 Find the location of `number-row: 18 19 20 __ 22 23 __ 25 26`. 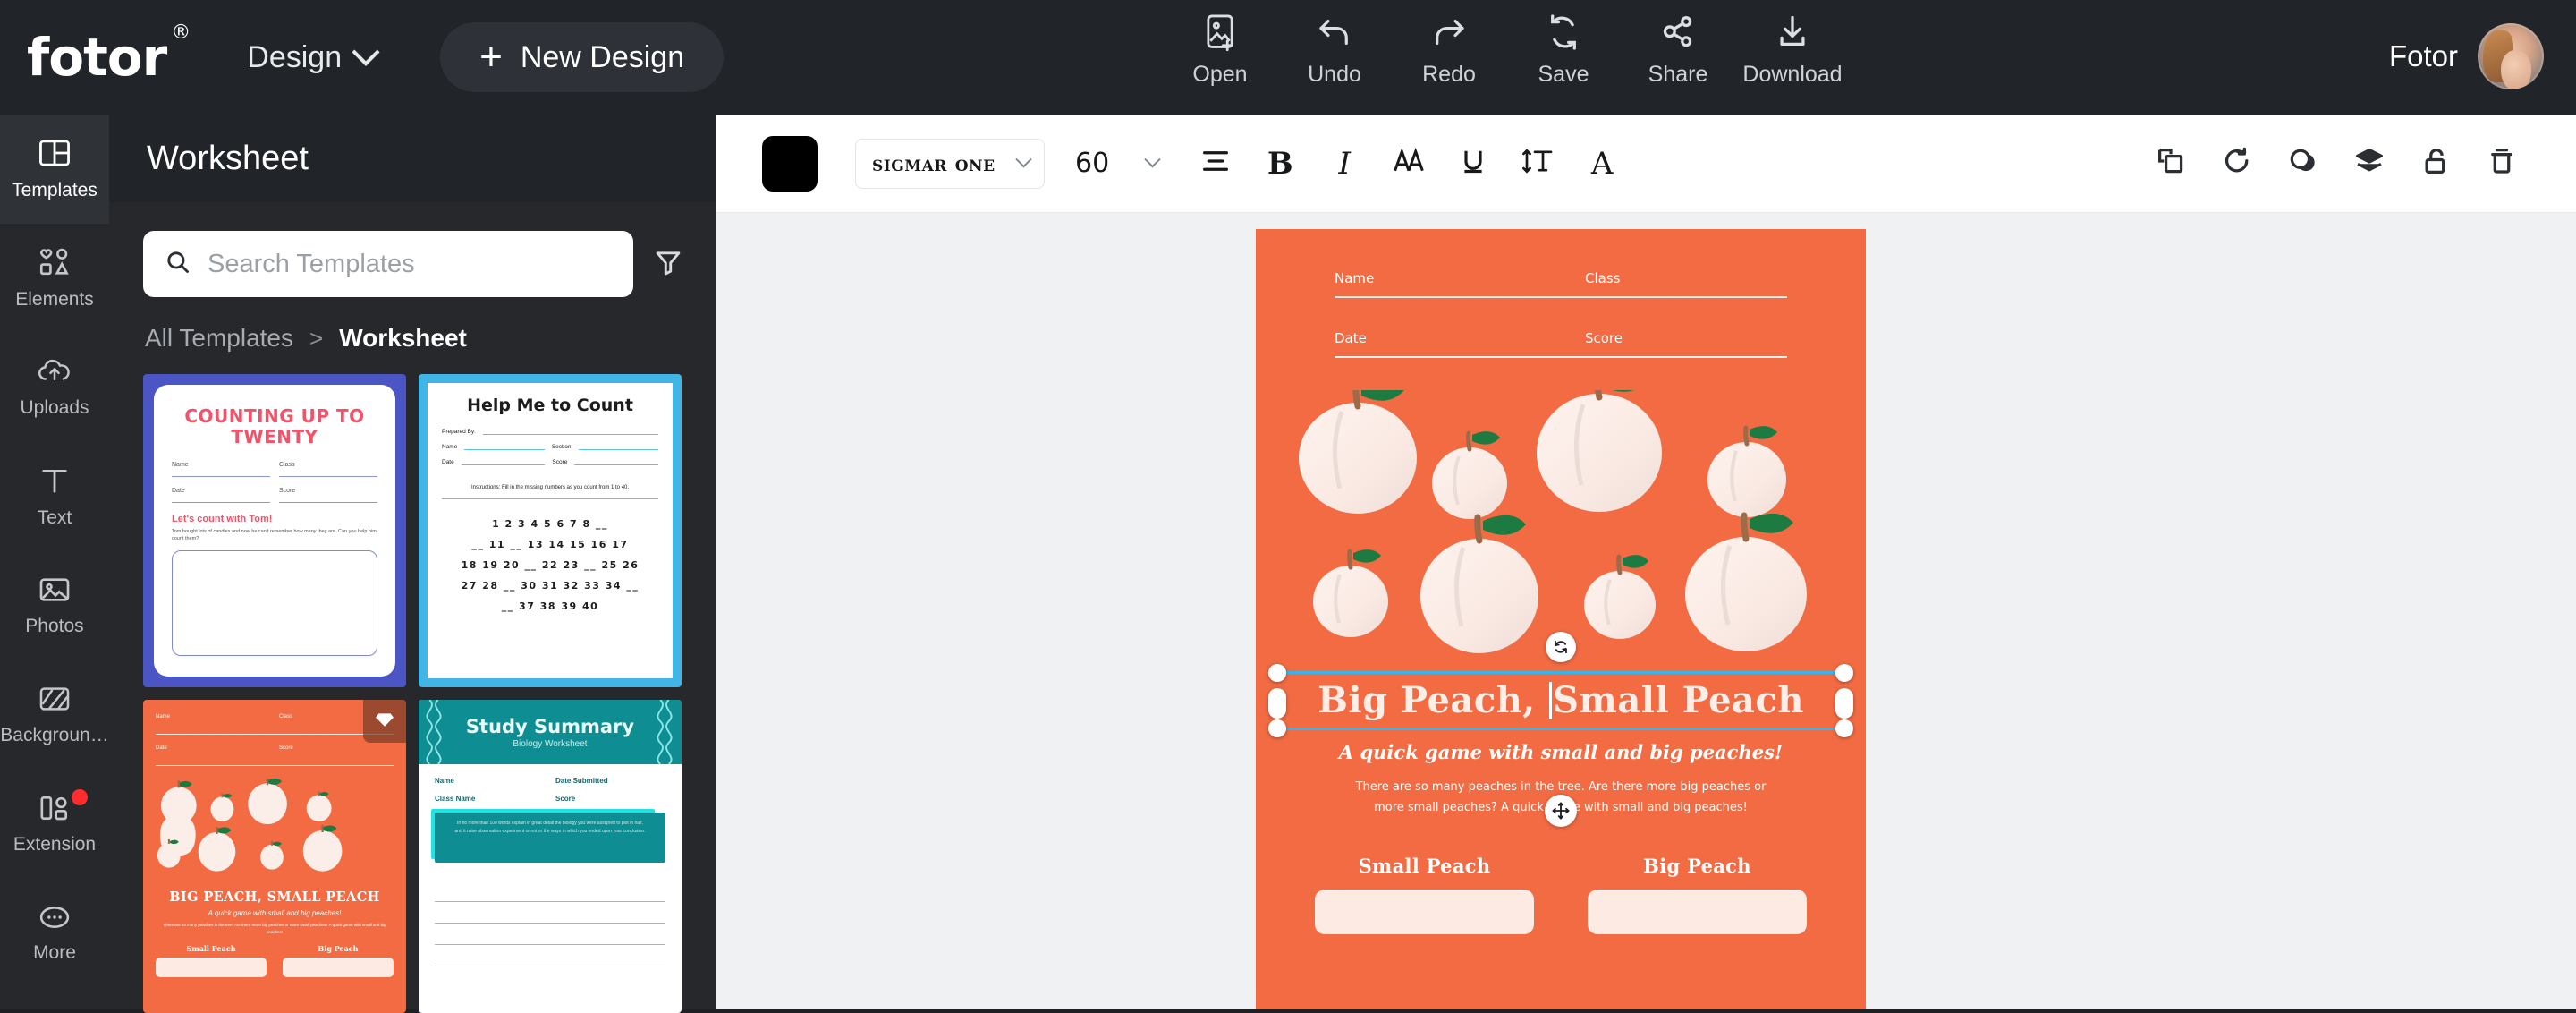

number-row: 18 19 20 __ 22 23 __ 25 26 is located at coordinates (550, 565).